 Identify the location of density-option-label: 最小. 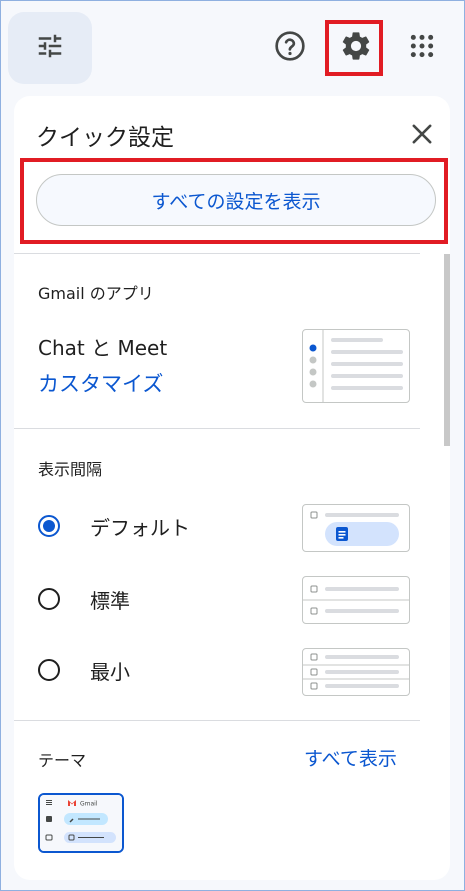
(110, 671).